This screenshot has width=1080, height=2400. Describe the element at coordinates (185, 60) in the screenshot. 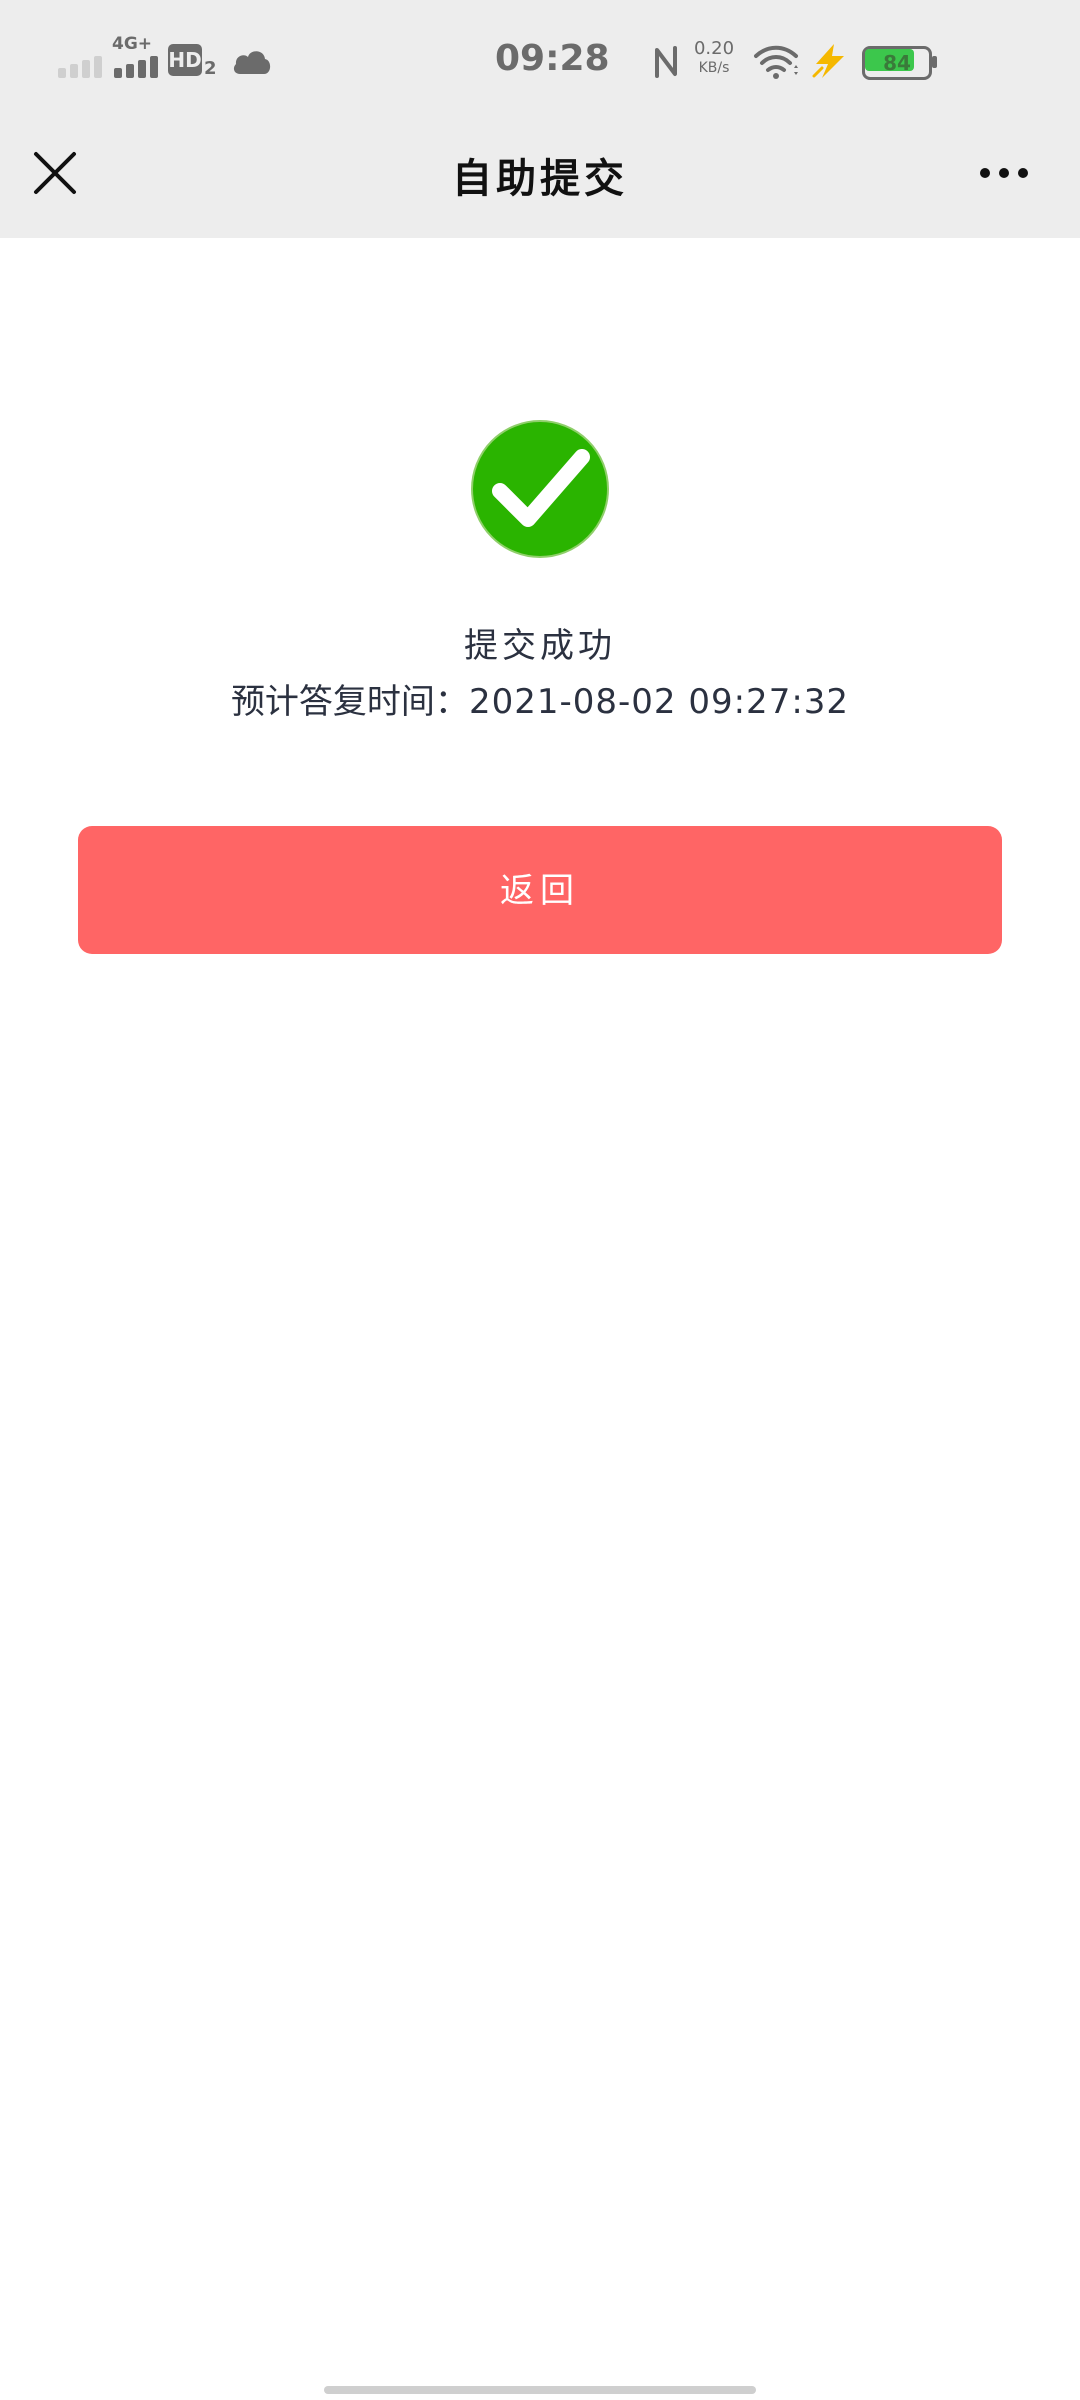

I see `hd-label: HD` at that location.